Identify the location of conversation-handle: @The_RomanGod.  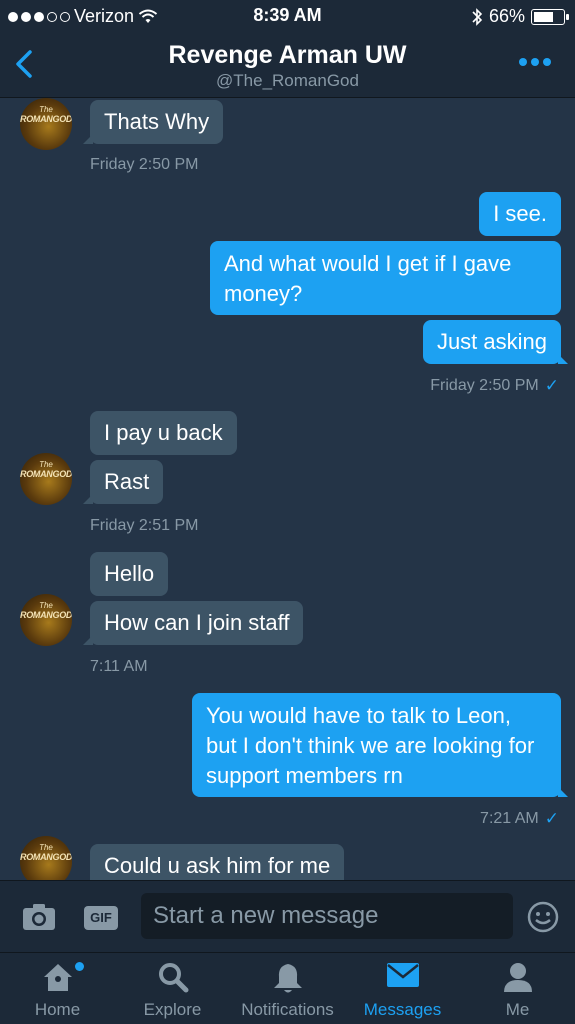
(287, 80).